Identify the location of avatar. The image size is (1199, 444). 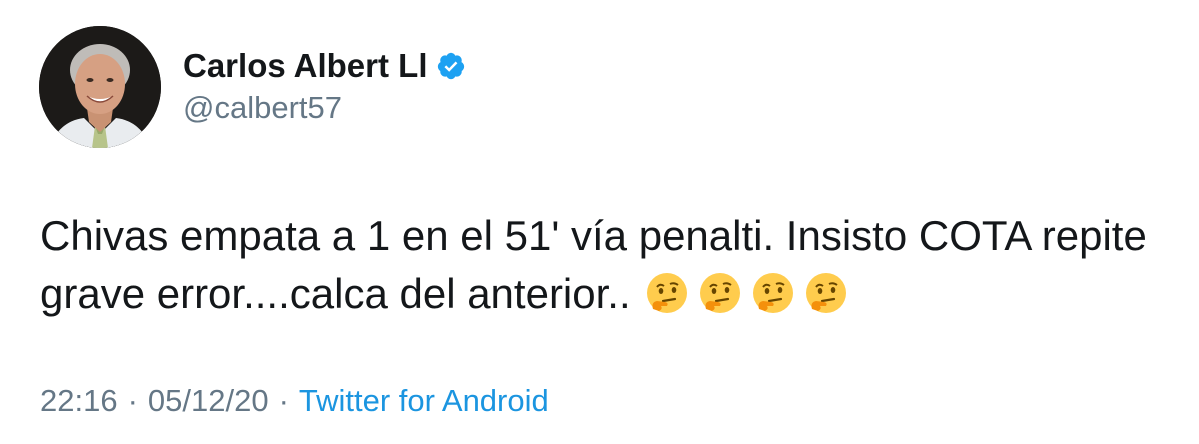
(100, 87).